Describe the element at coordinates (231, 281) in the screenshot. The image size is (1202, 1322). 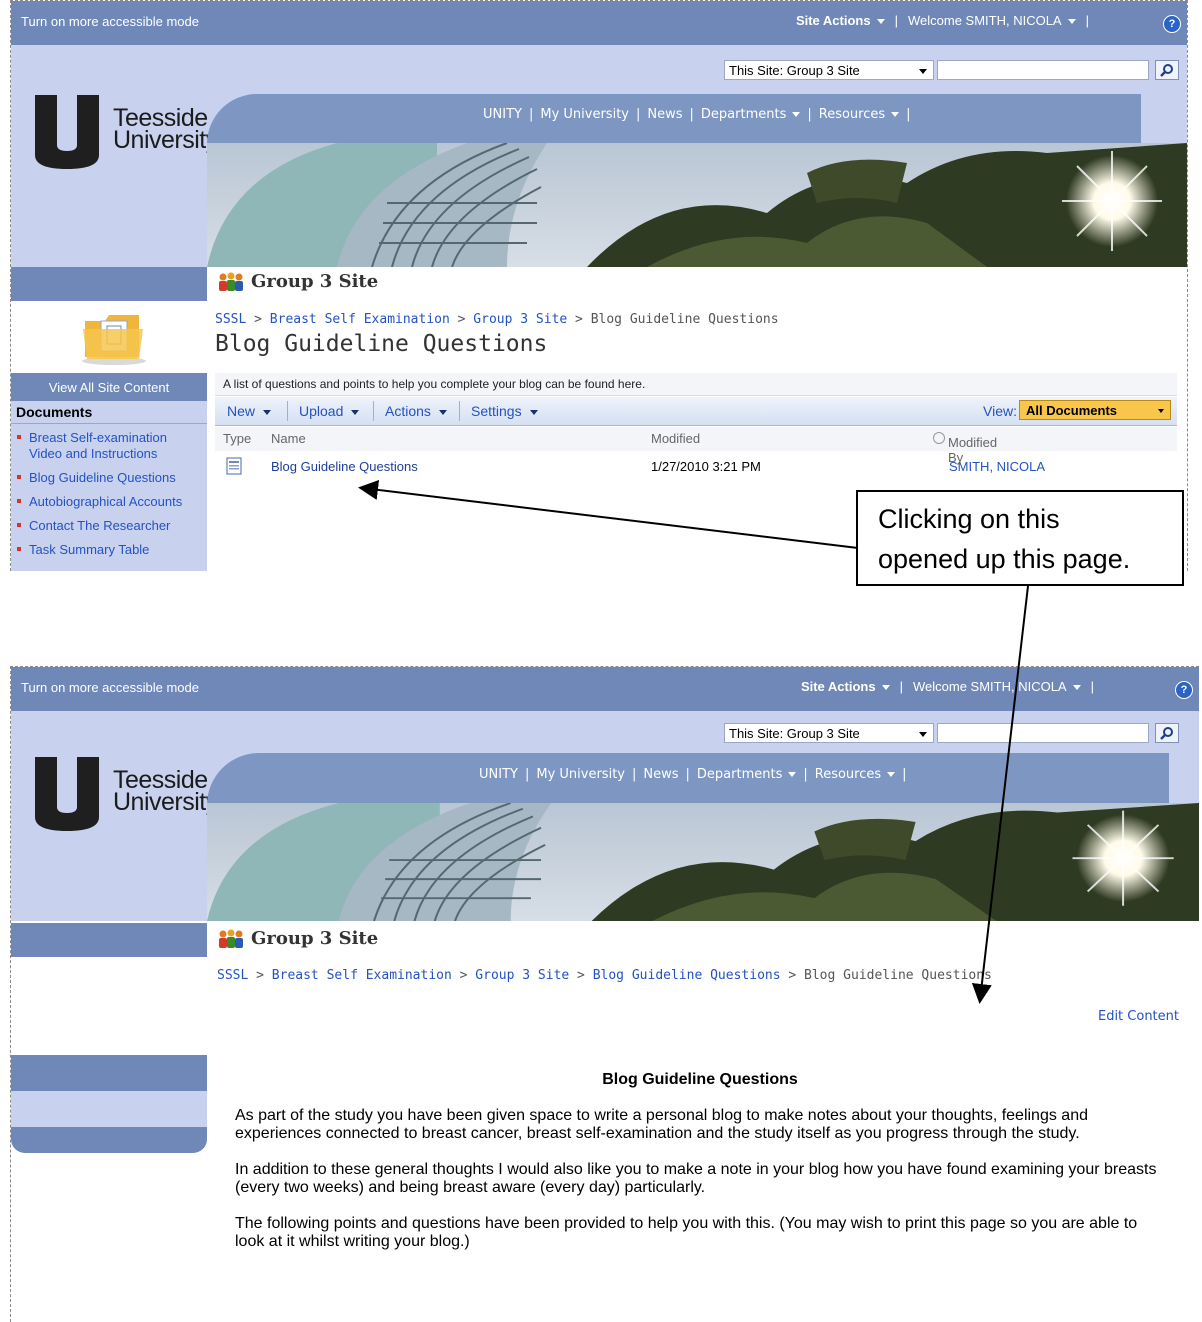
I see `people-icon` at that location.